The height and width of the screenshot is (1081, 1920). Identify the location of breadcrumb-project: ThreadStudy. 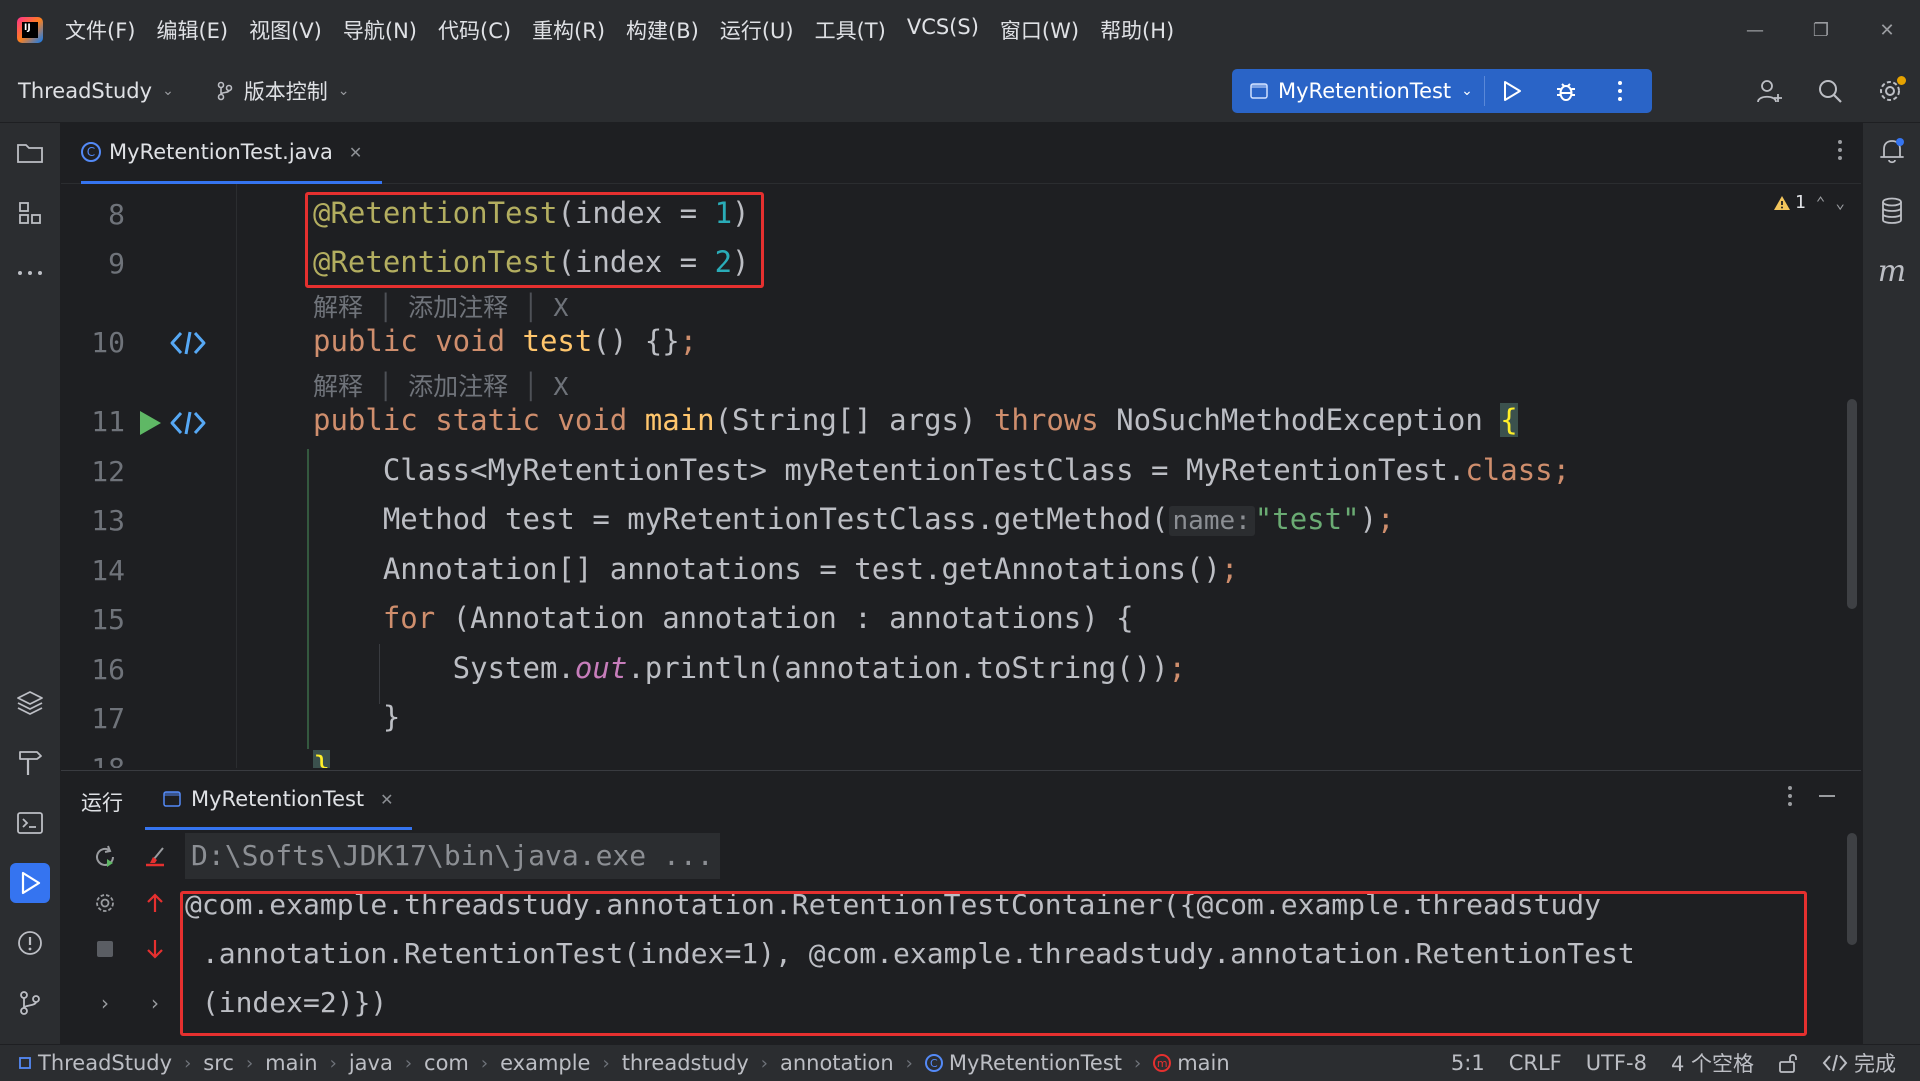
(95, 1063).